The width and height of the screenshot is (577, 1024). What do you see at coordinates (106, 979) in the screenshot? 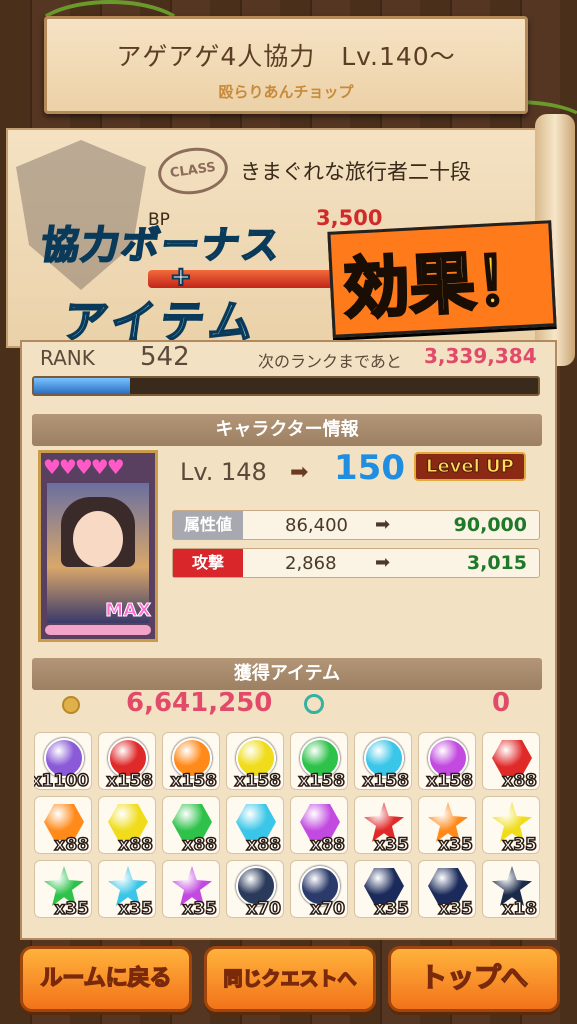
I see `back-to-room-button: ルームに戻る` at bounding box center [106, 979].